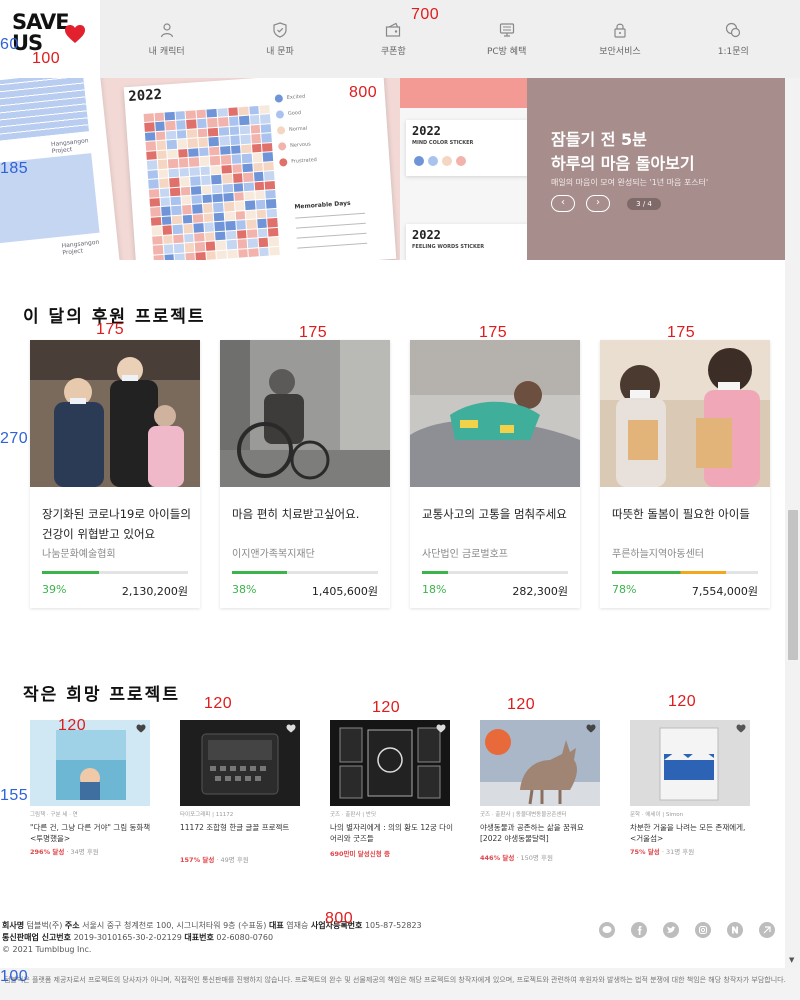 The height and width of the screenshot is (1000, 800). What do you see at coordinates (199, 937) in the screenshot?
I see `tel-label: 대표번호` at bounding box center [199, 937].